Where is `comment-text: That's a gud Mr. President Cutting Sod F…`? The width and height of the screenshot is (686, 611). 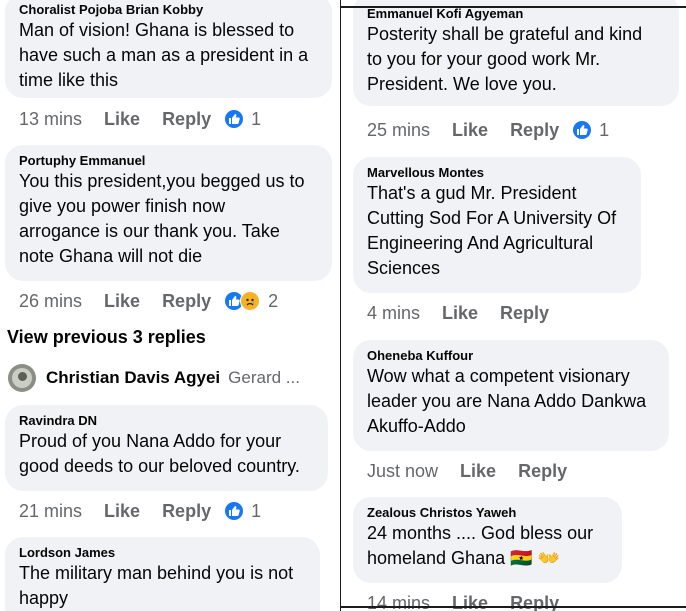 comment-text: That's a gud Mr. President Cutting Sod F… is located at coordinates (492, 230).